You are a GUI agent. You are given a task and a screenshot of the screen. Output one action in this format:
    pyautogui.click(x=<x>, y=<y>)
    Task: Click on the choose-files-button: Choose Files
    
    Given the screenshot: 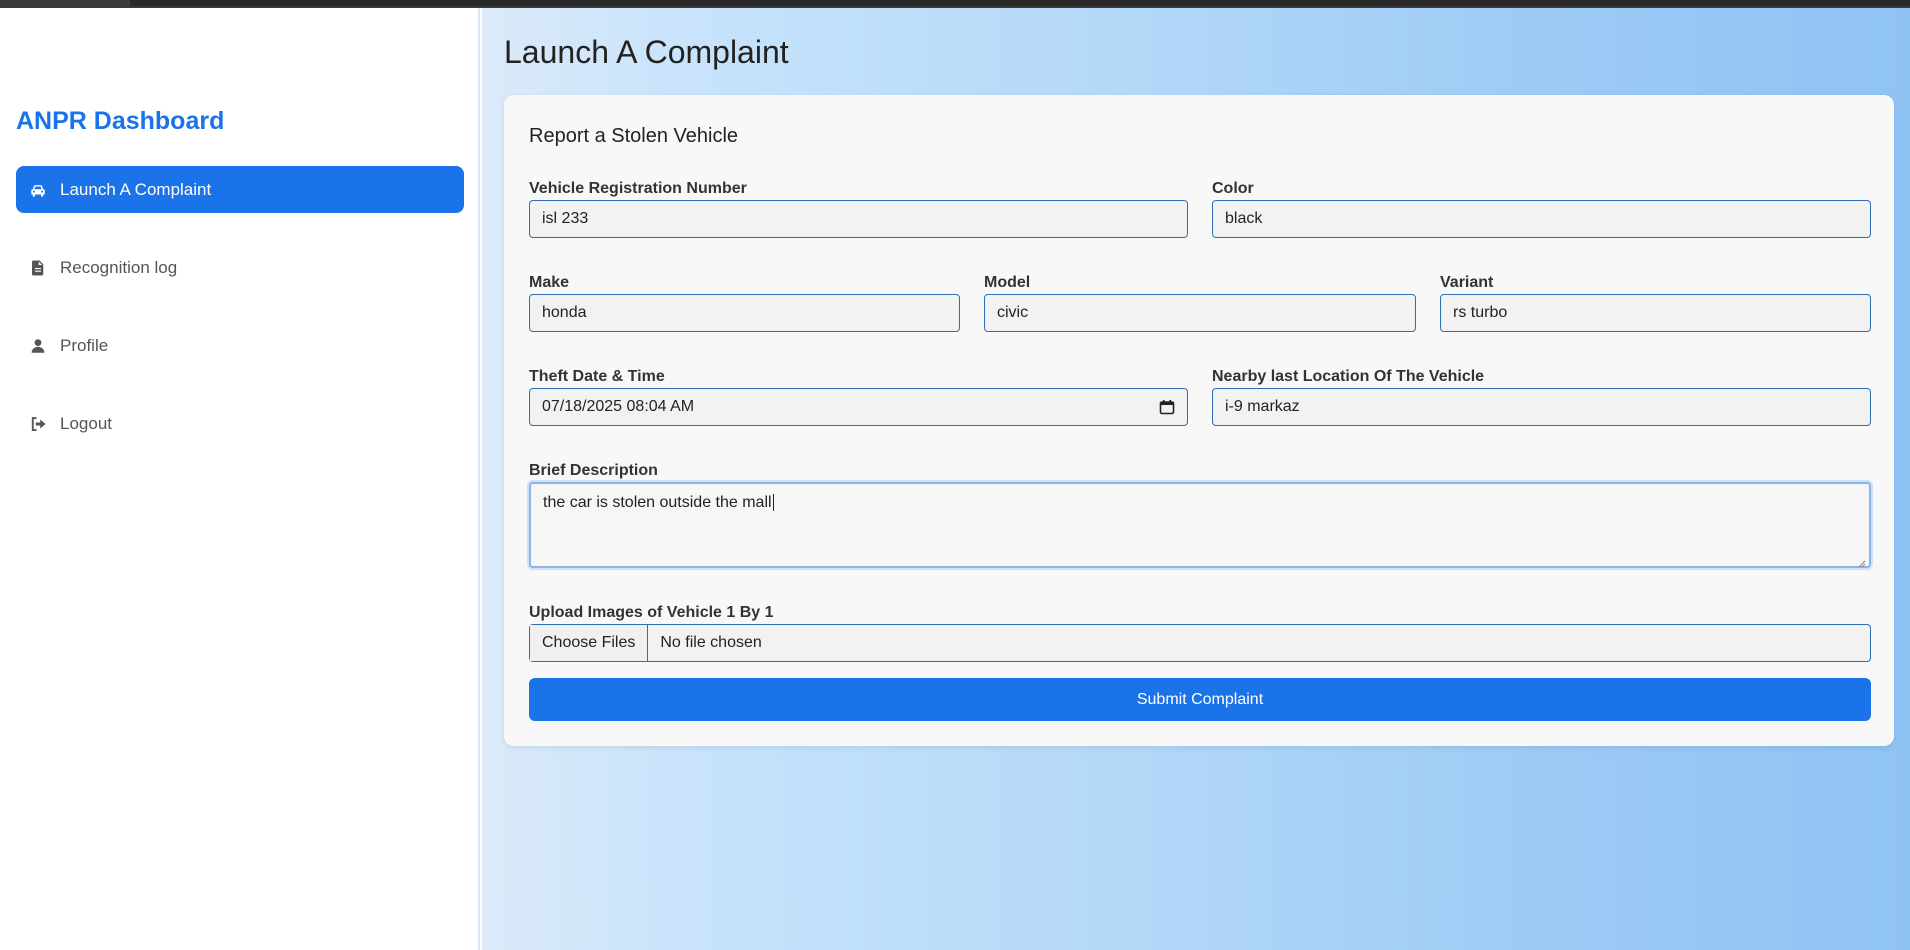 What is the action you would take?
    pyautogui.click(x=589, y=643)
    